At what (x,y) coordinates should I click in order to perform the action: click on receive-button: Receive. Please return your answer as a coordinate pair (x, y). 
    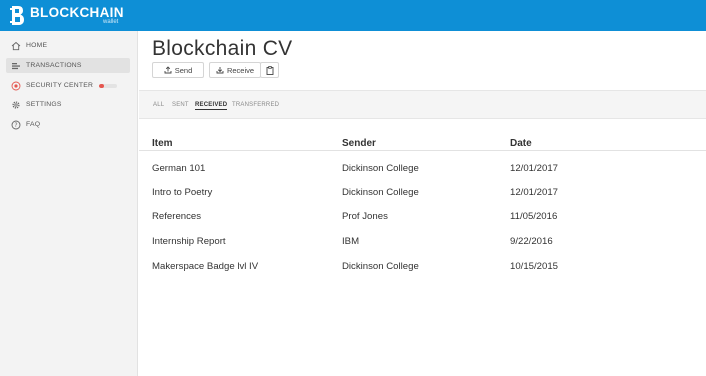
    Looking at the image, I should click on (235, 70).